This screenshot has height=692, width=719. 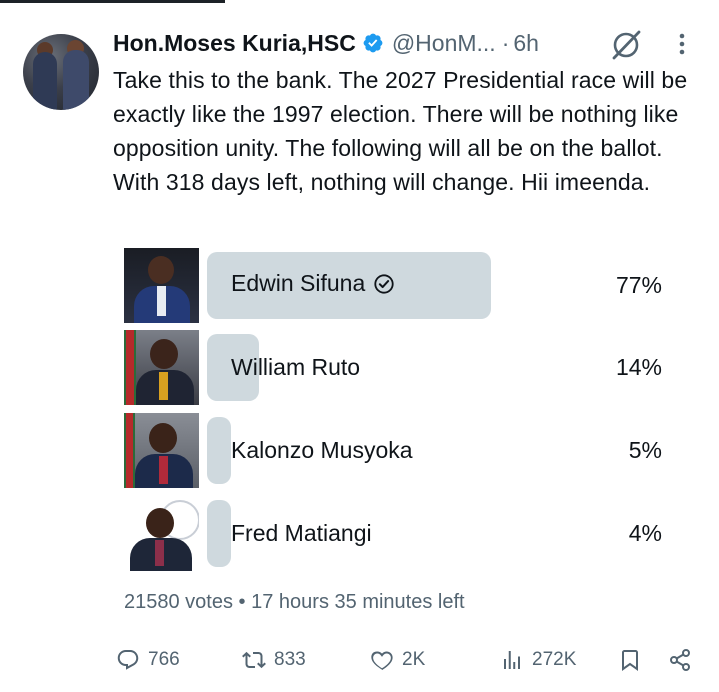 I want to click on poll-time-left: 17 hours 35 minutes left, so click(x=358, y=602).